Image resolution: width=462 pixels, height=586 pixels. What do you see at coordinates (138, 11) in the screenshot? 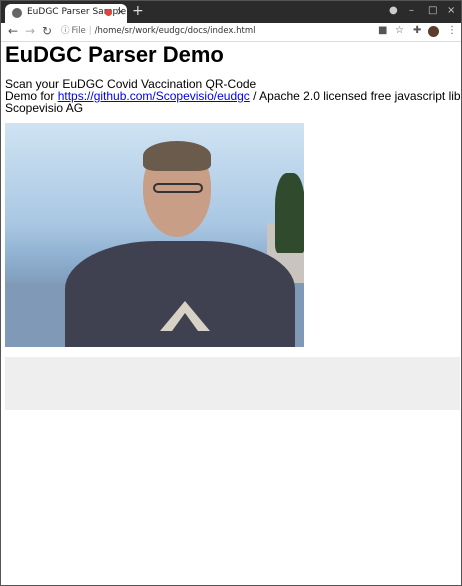
I see `new-tab-button: +` at bounding box center [138, 11].